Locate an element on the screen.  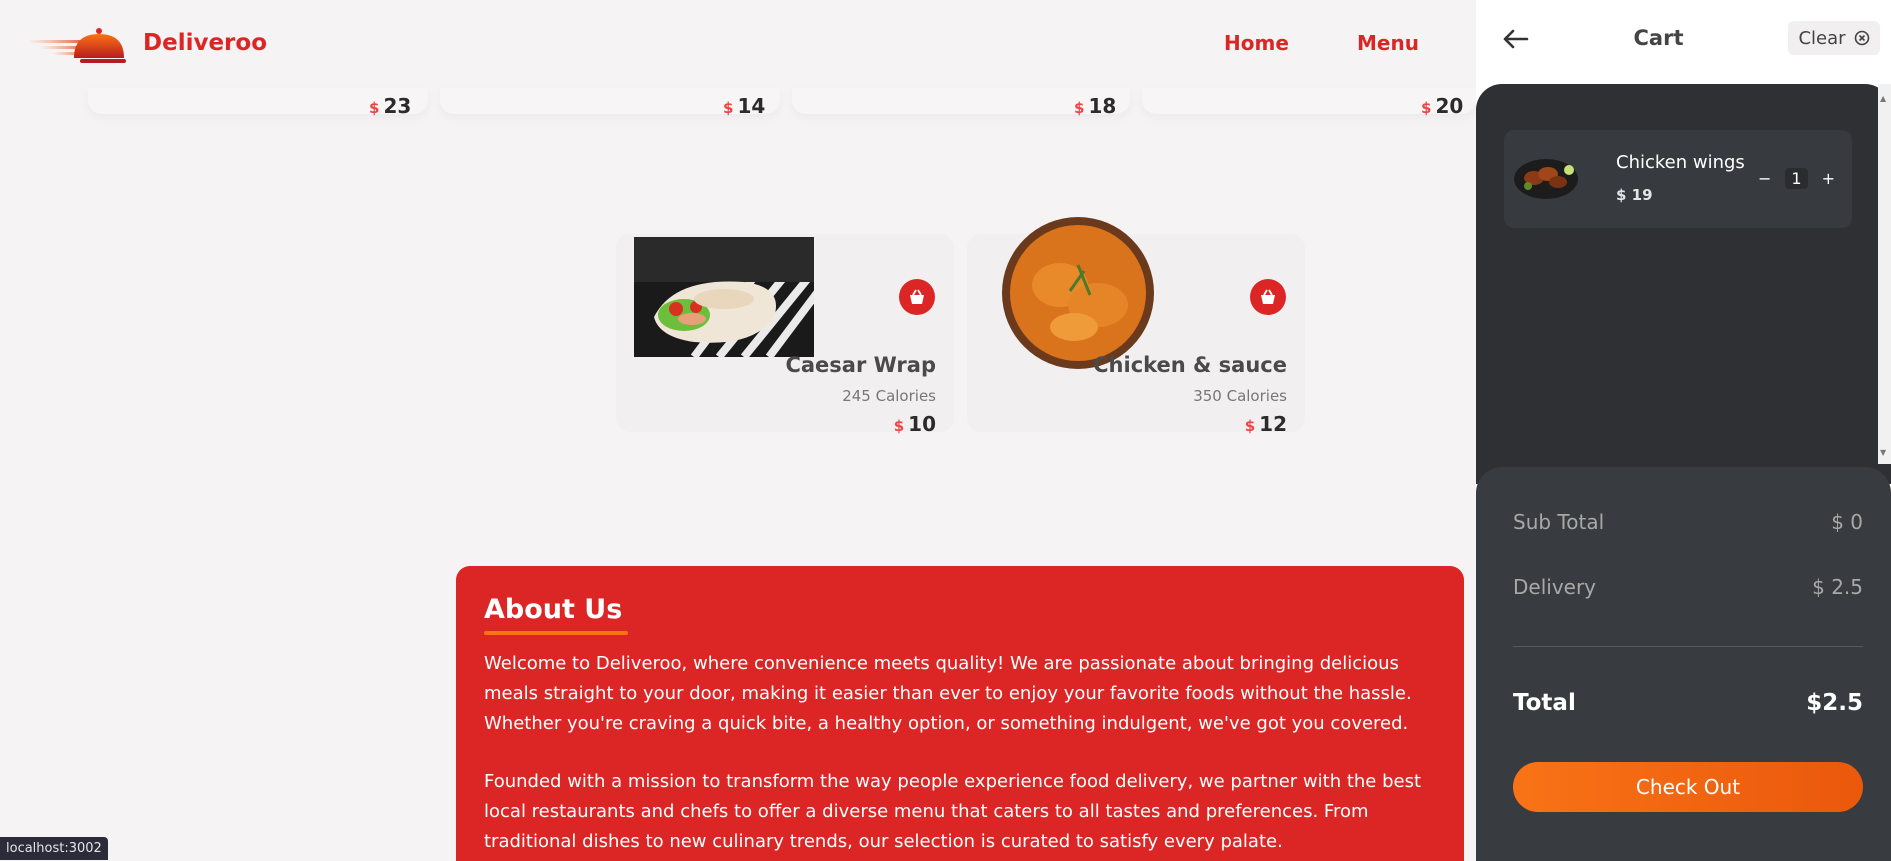
caesar-wrap-image is located at coordinates (724, 297).